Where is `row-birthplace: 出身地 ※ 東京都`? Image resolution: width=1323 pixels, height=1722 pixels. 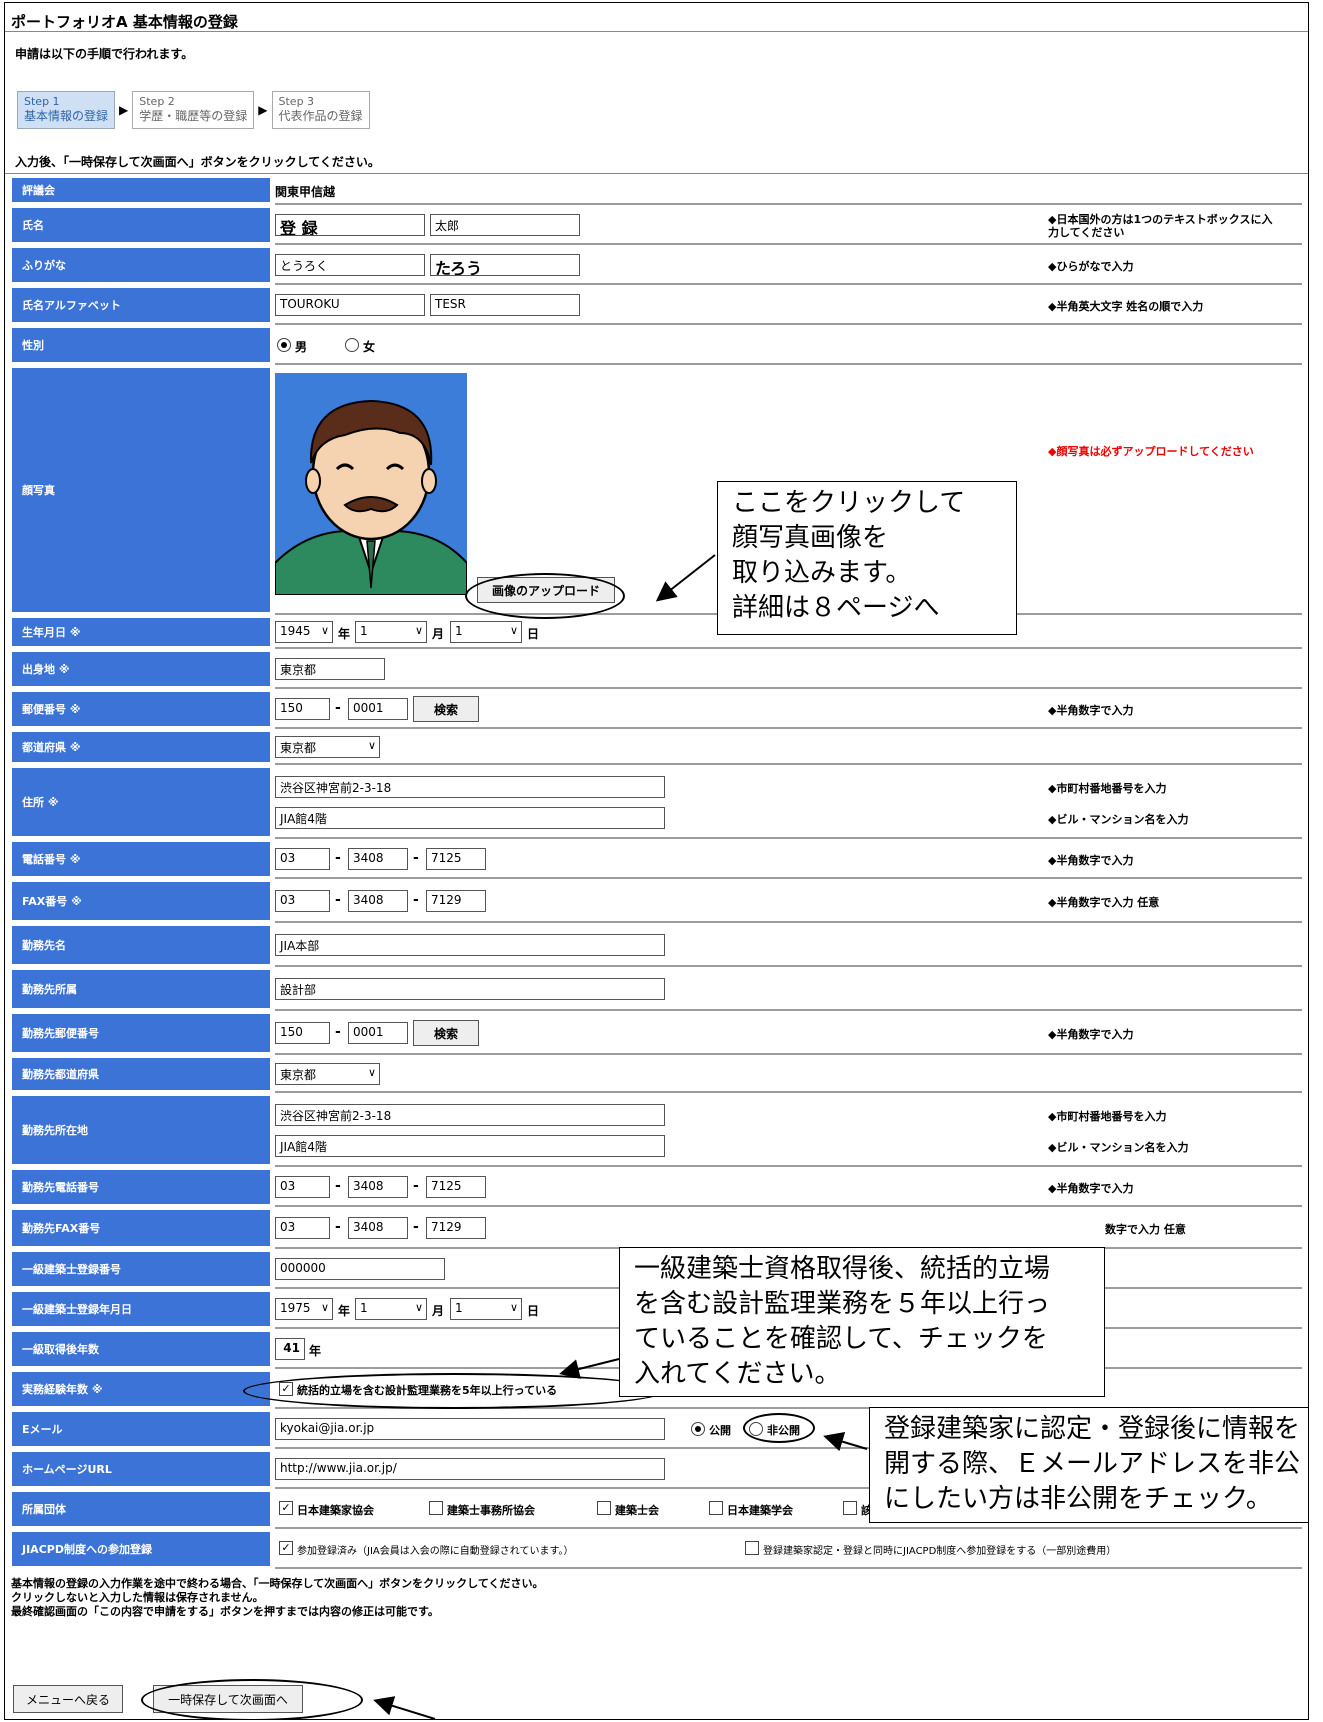 row-birthplace: 出身地 ※ 東京都 is located at coordinates (656, 669).